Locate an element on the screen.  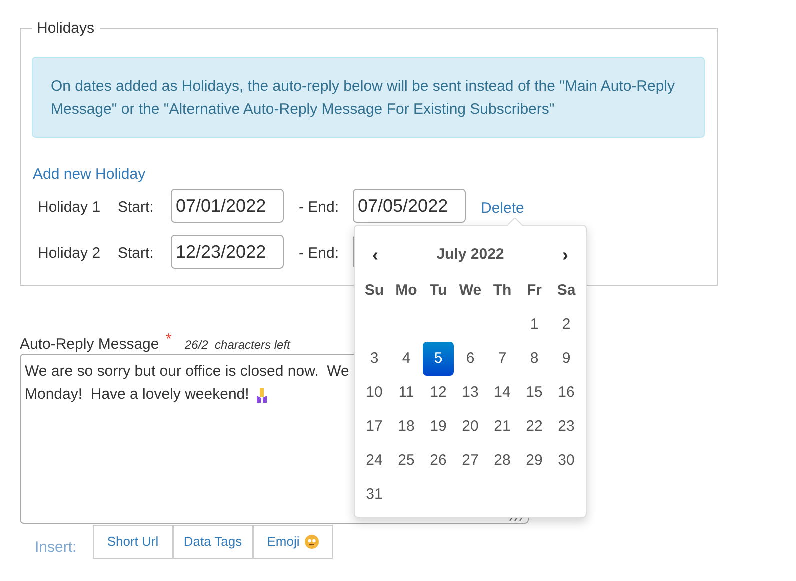
day-cell: 14 is located at coordinates (502, 393).